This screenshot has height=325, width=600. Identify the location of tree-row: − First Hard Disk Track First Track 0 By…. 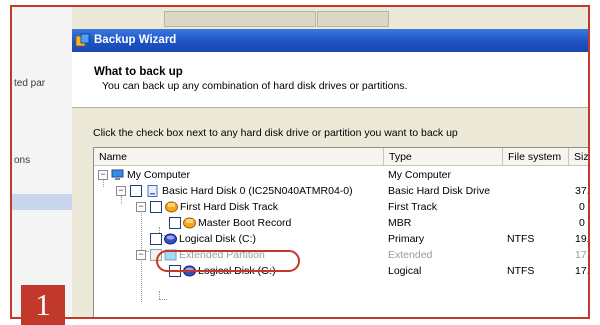
(341, 207).